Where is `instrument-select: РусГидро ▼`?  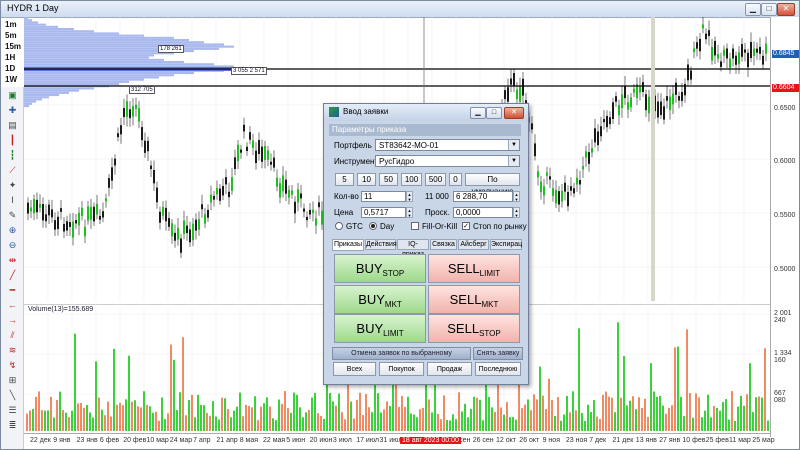 instrument-select: РусГидро ▼ is located at coordinates (447, 161).